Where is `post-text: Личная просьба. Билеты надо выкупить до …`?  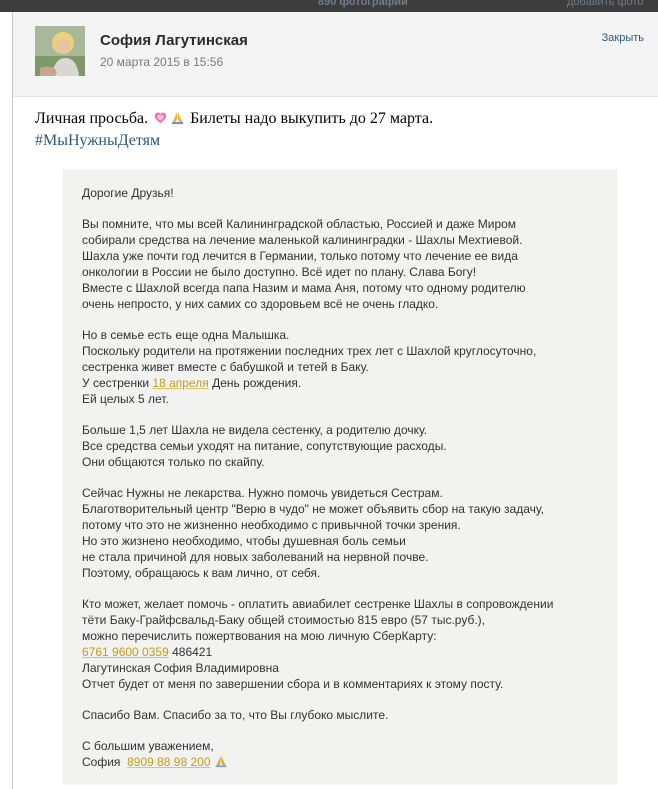 post-text: Личная просьба. Билеты надо выкупить до … is located at coordinates (335, 130).